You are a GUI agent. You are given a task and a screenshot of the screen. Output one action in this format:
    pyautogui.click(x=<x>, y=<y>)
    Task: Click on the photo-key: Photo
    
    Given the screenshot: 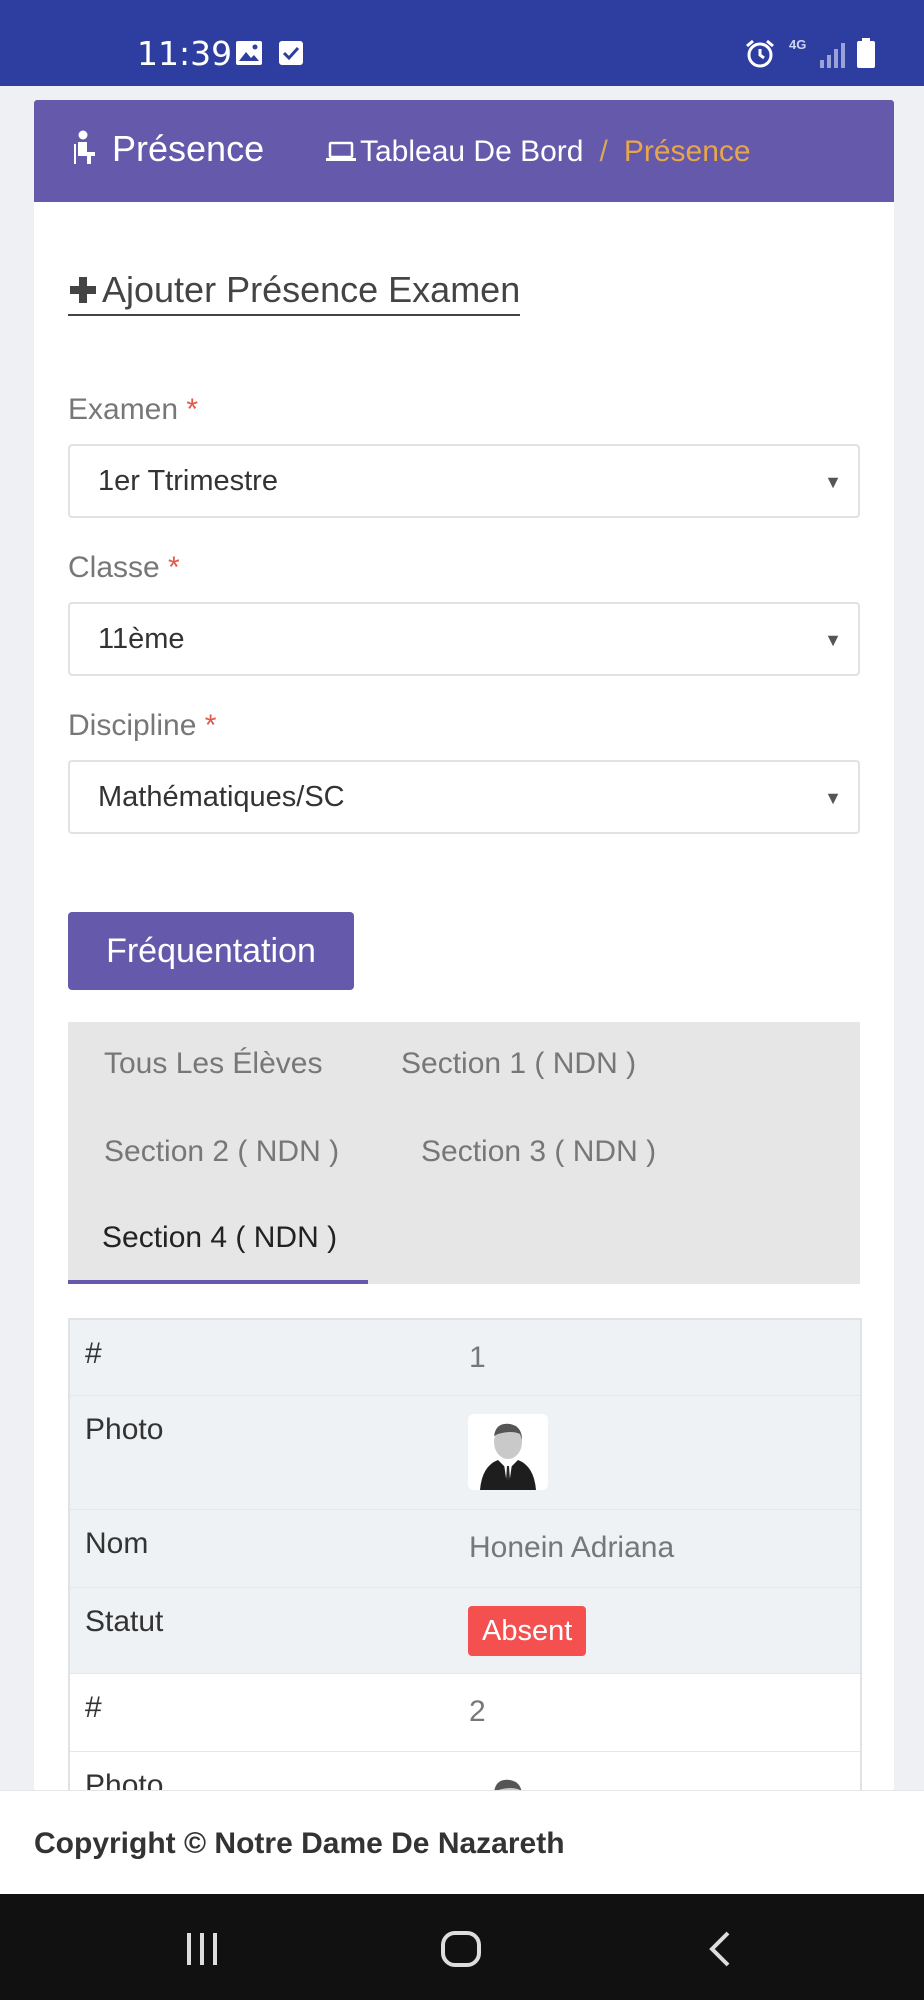 What is the action you would take?
    pyautogui.click(x=124, y=1429)
    